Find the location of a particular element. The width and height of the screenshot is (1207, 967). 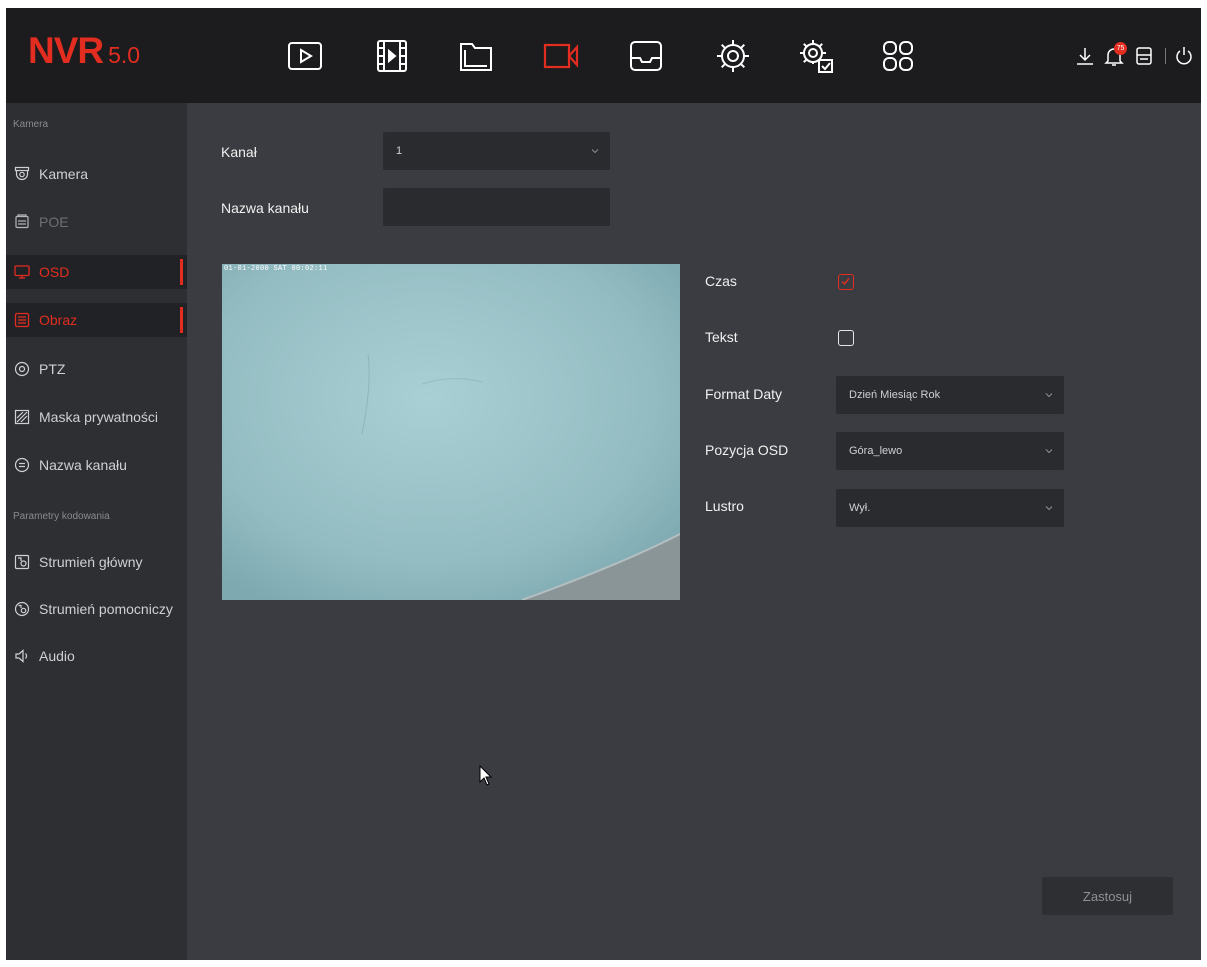

mouse-cursor-icon is located at coordinates (486, 775).